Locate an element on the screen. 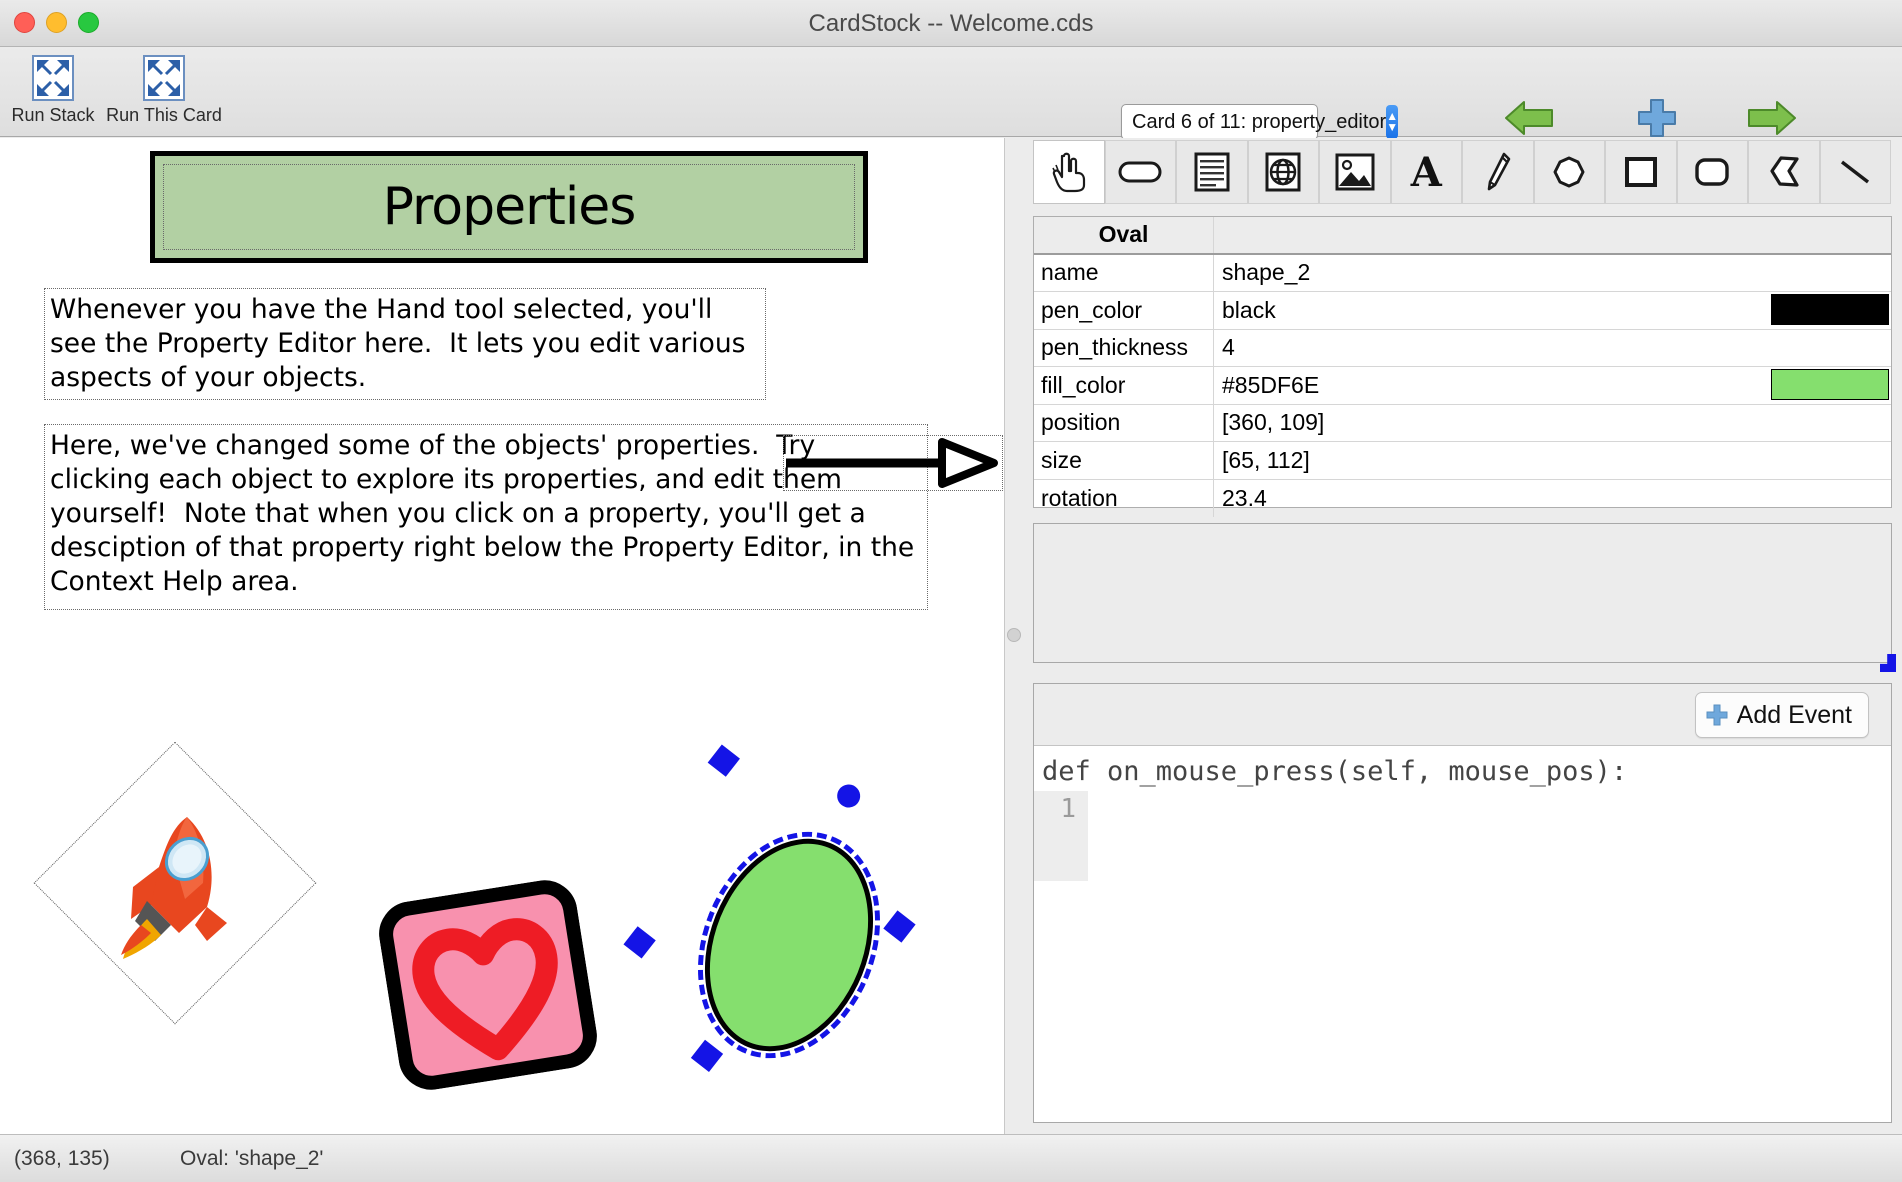  oval-tool-button is located at coordinates (1569, 172).